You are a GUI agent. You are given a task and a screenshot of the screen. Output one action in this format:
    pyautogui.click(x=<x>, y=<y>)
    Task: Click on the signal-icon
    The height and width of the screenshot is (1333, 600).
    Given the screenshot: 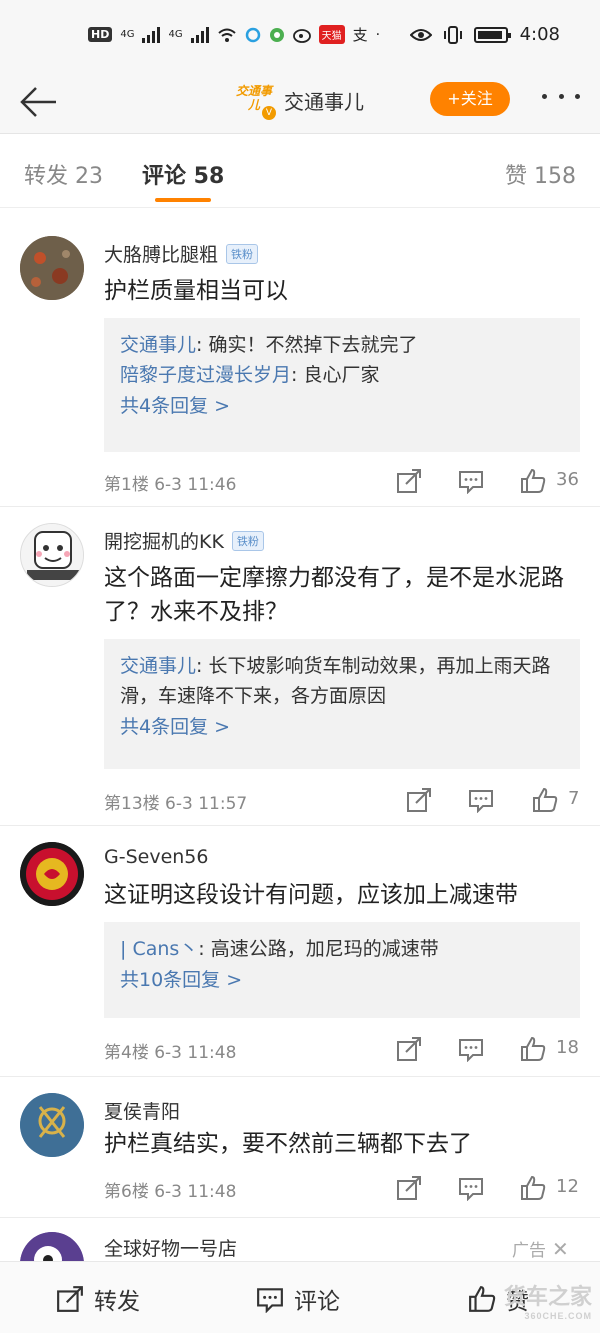 What is the action you would take?
    pyautogui.click(x=151, y=34)
    